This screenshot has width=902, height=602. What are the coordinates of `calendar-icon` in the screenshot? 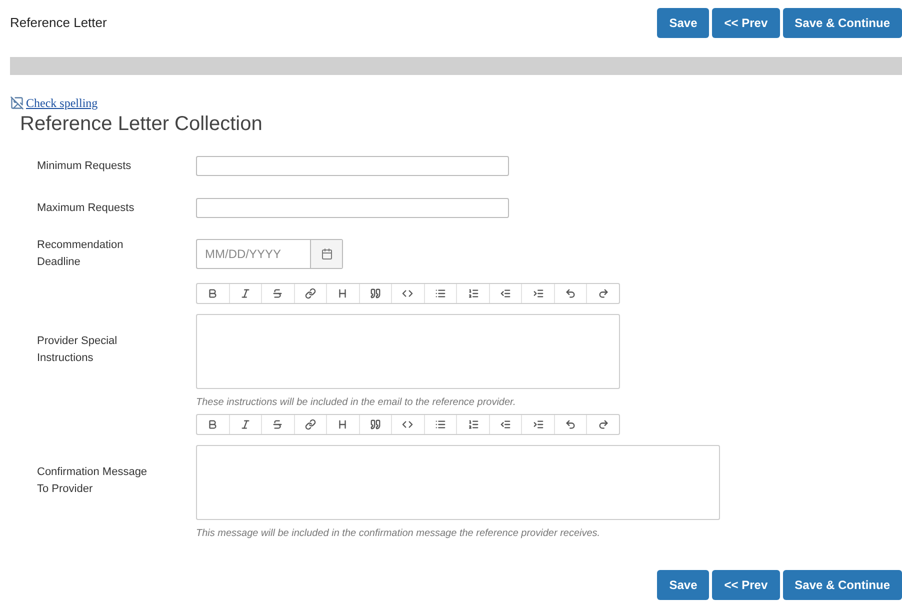 It's located at (326, 254).